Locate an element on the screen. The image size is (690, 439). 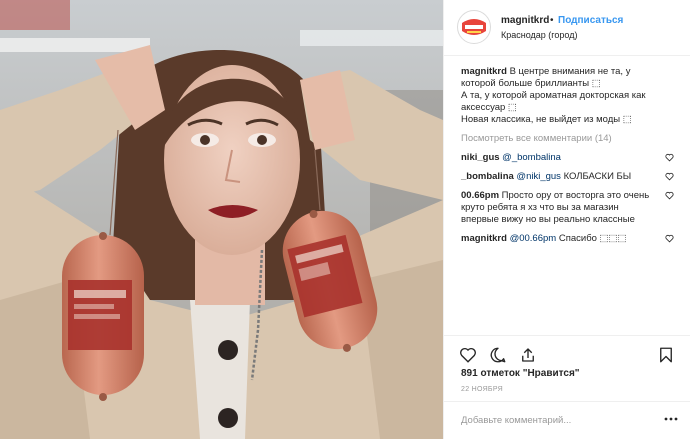
caption-username: magnitkrd is located at coordinates (484, 71).